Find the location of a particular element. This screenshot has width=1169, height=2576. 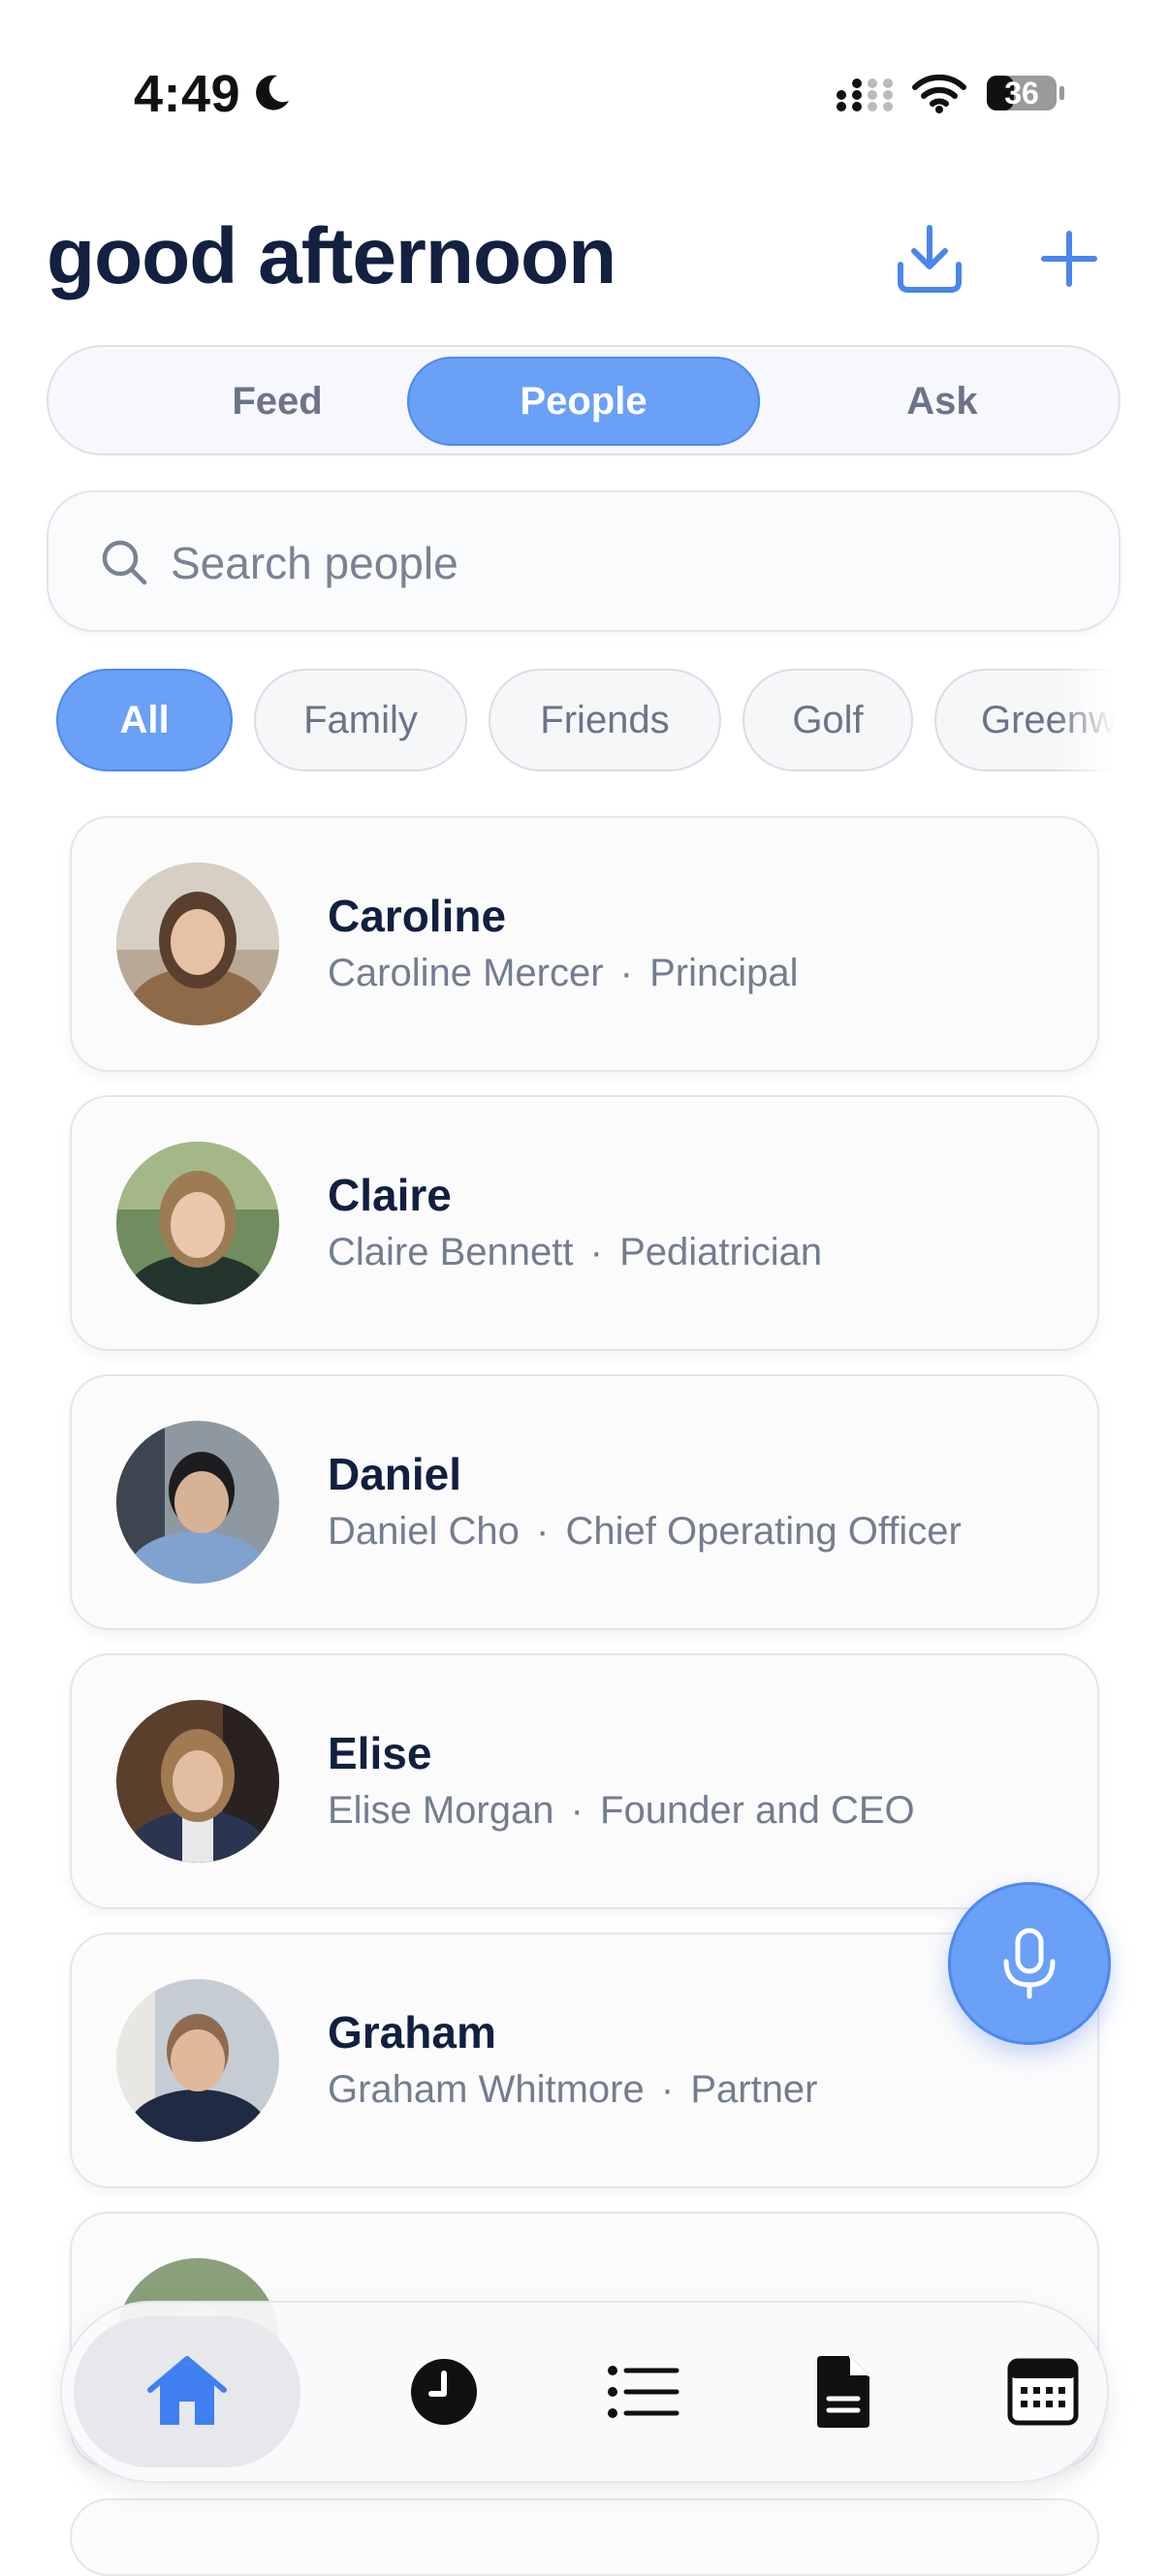

person-name: Daniel is located at coordinates (395, 1474).